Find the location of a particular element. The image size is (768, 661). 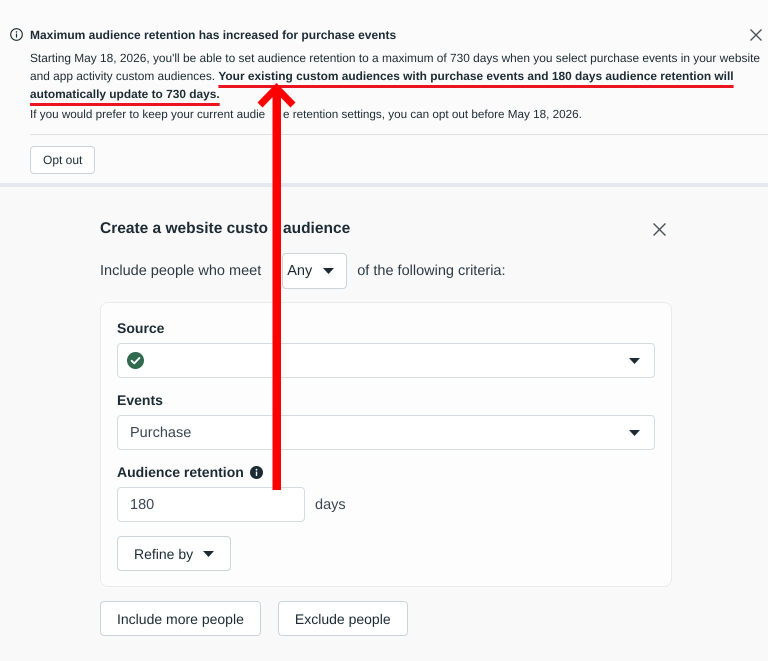

dropdown-field: Purchase is located at coordinates (386, 432).